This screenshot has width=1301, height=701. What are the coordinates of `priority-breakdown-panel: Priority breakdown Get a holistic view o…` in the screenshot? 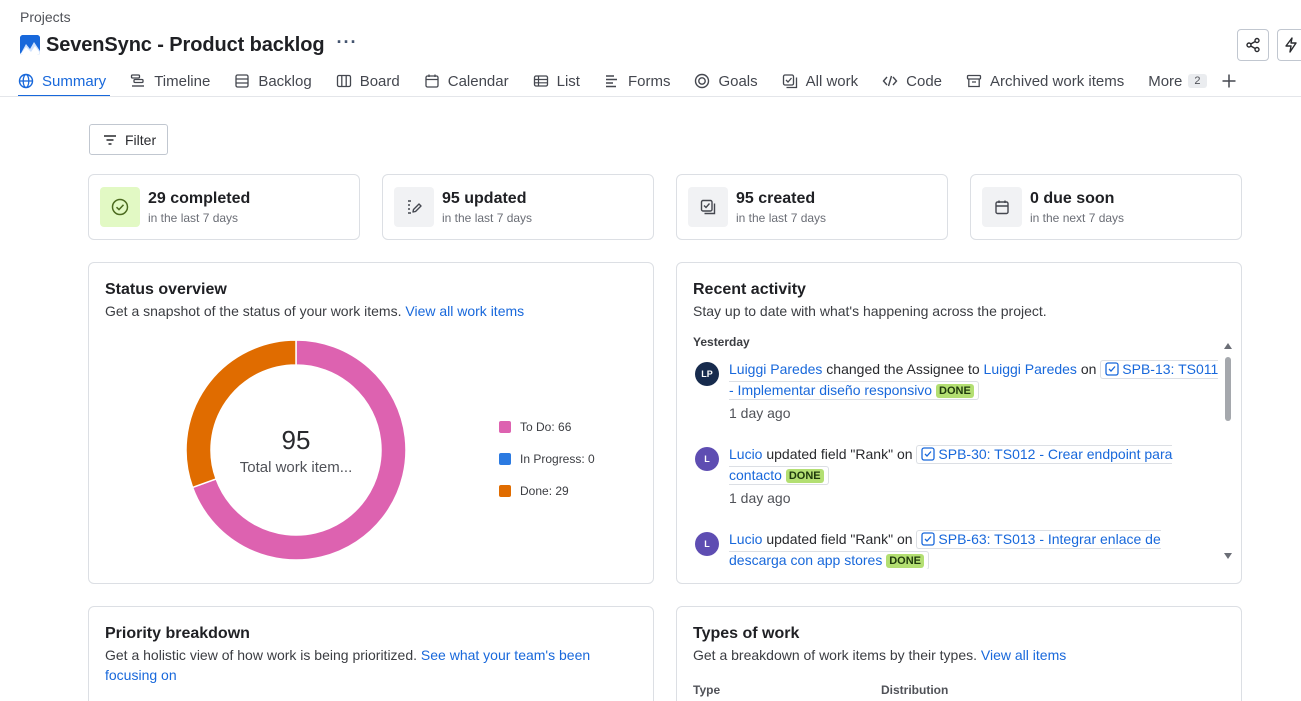 It's located at (371, 653).